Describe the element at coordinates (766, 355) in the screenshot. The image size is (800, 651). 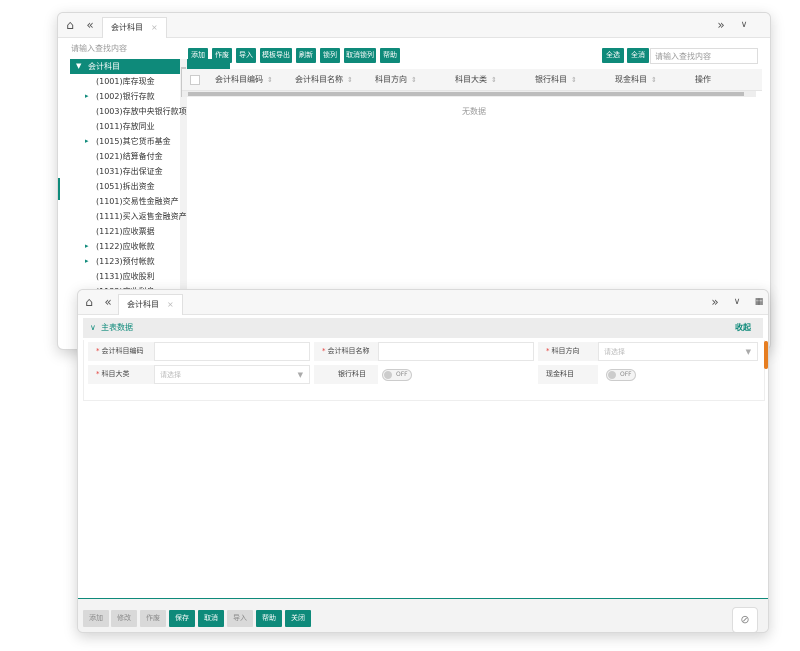
I see `form-scrollbar` at that location.